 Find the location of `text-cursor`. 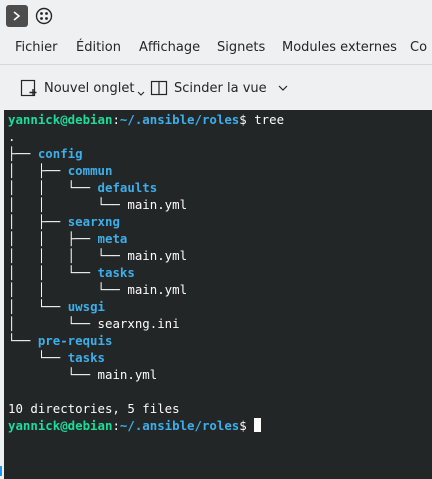

text-cursor is located at coordinates (258, 425).